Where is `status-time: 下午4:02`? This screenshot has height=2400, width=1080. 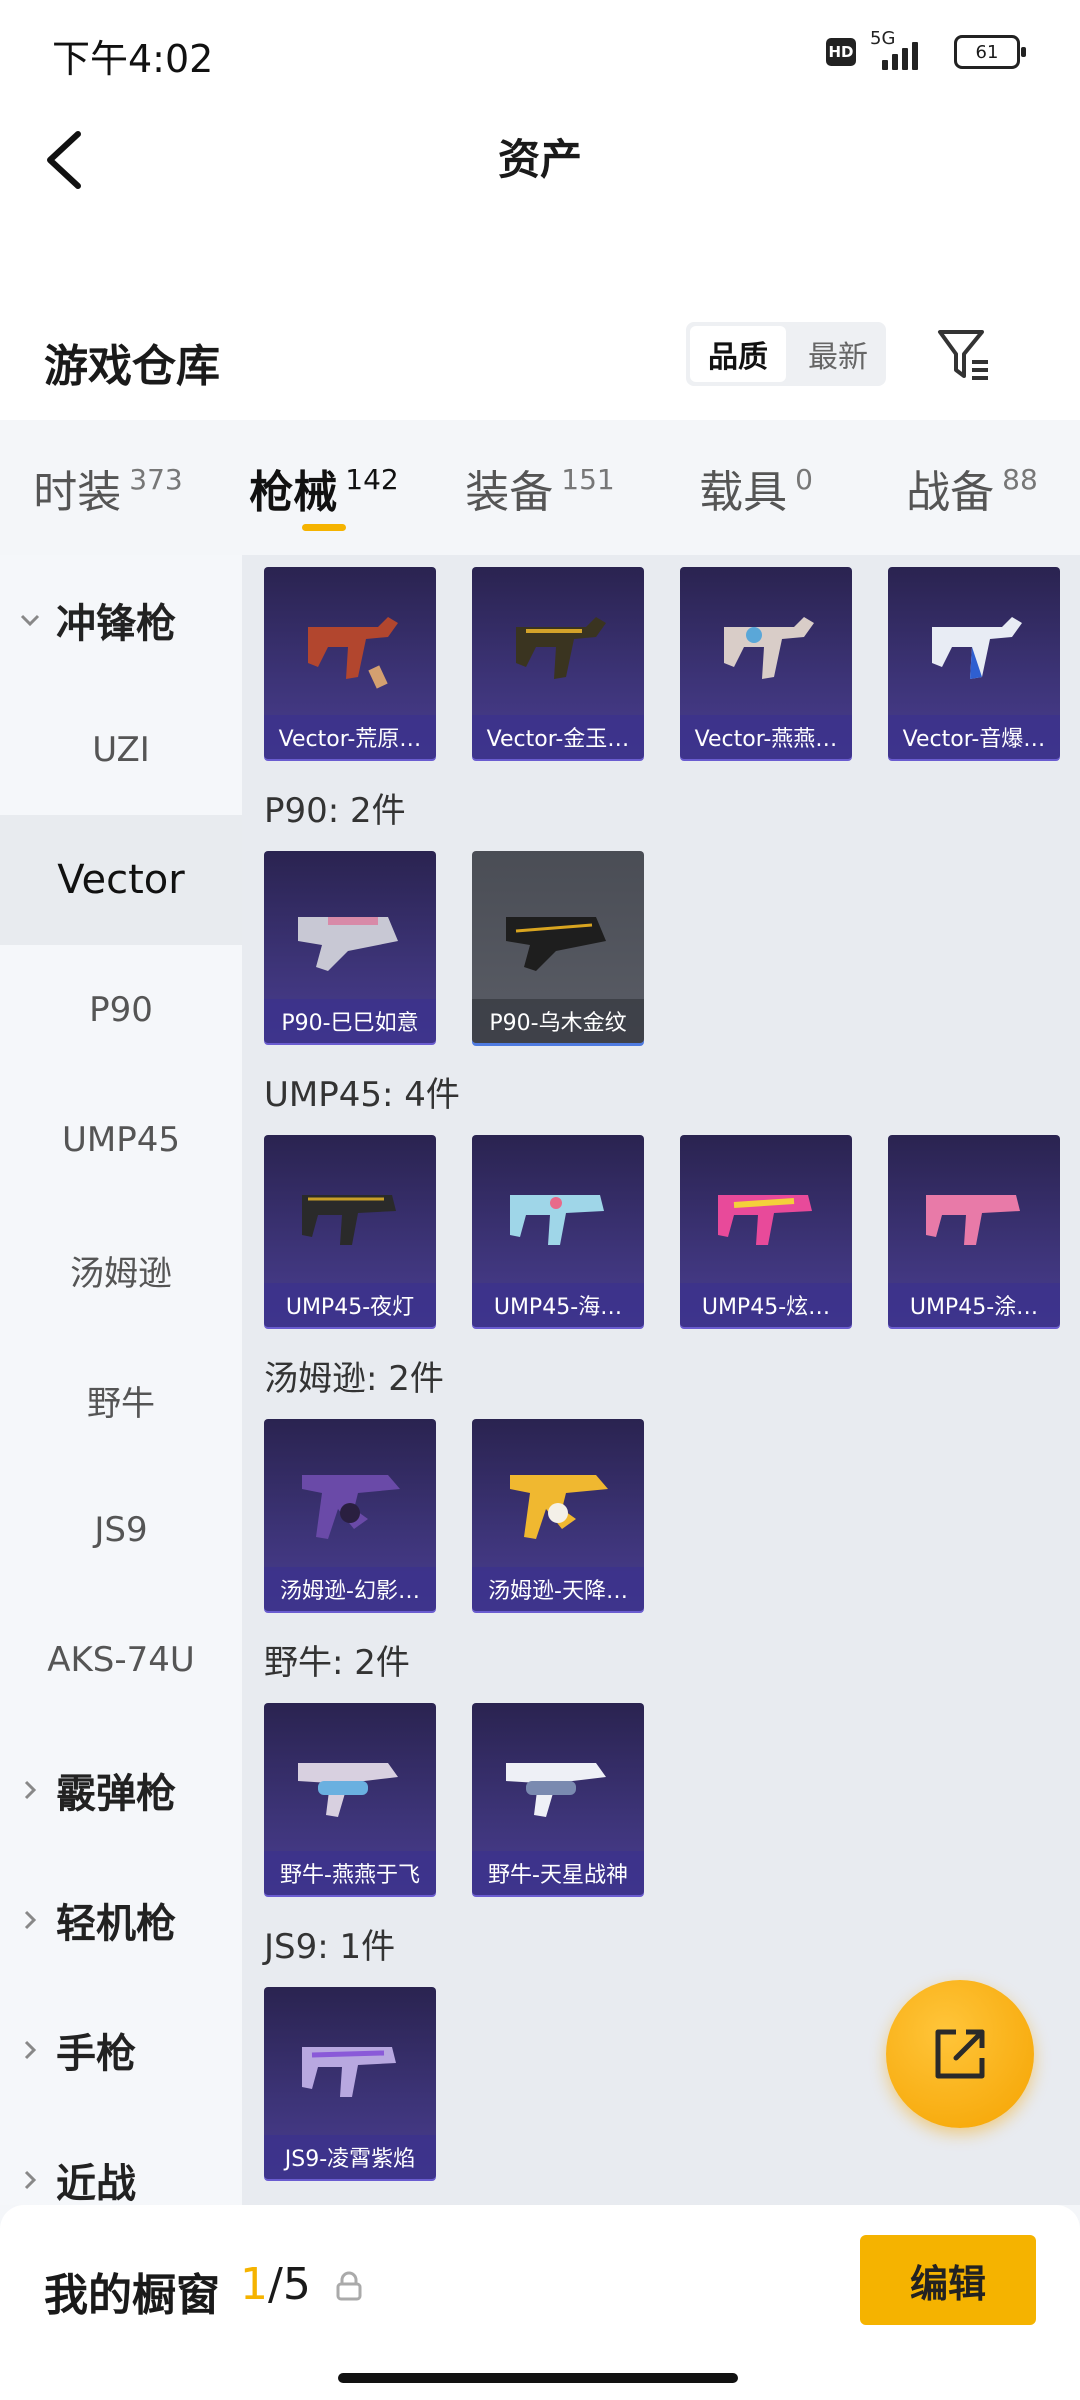
status-time: 下午4:02 is located at coordinates (133, 59).